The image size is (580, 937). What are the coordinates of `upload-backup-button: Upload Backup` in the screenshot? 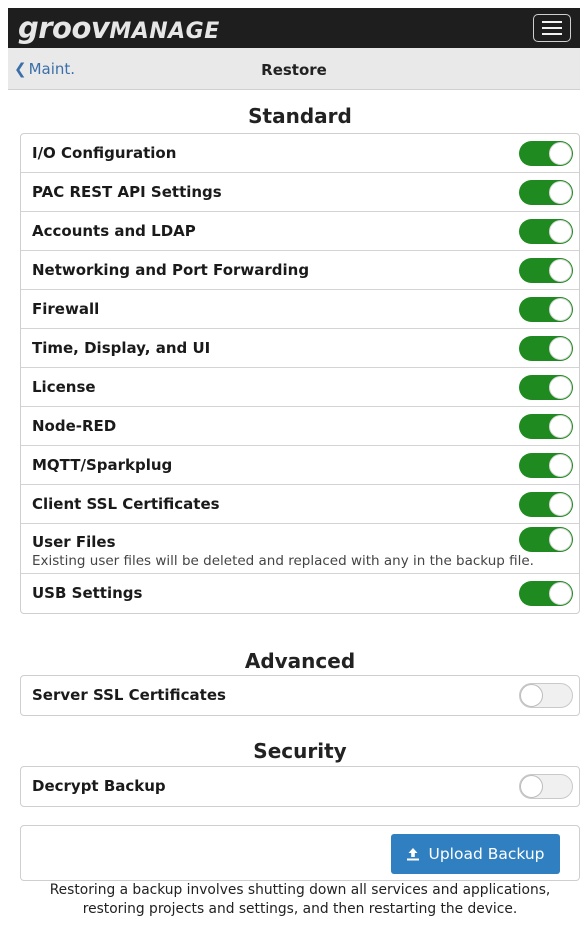 It's located at (475, 854).